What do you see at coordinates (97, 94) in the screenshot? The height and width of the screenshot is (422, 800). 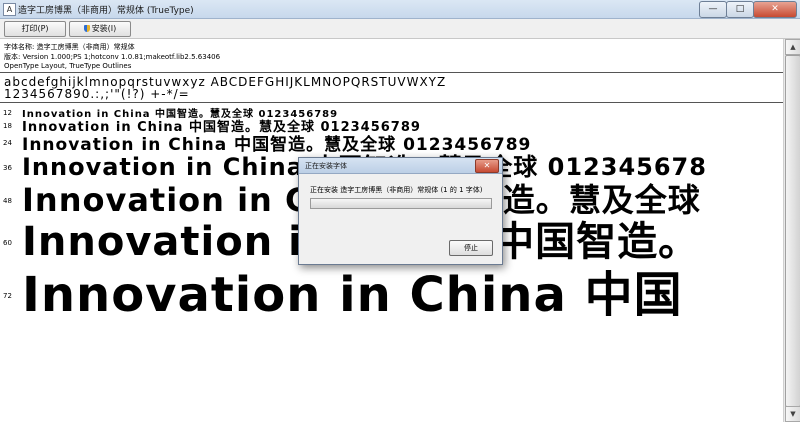 I see `charset-line-2: 1234567890.:,;'"(!?) +-*/=` at bounding box center [97, 94].